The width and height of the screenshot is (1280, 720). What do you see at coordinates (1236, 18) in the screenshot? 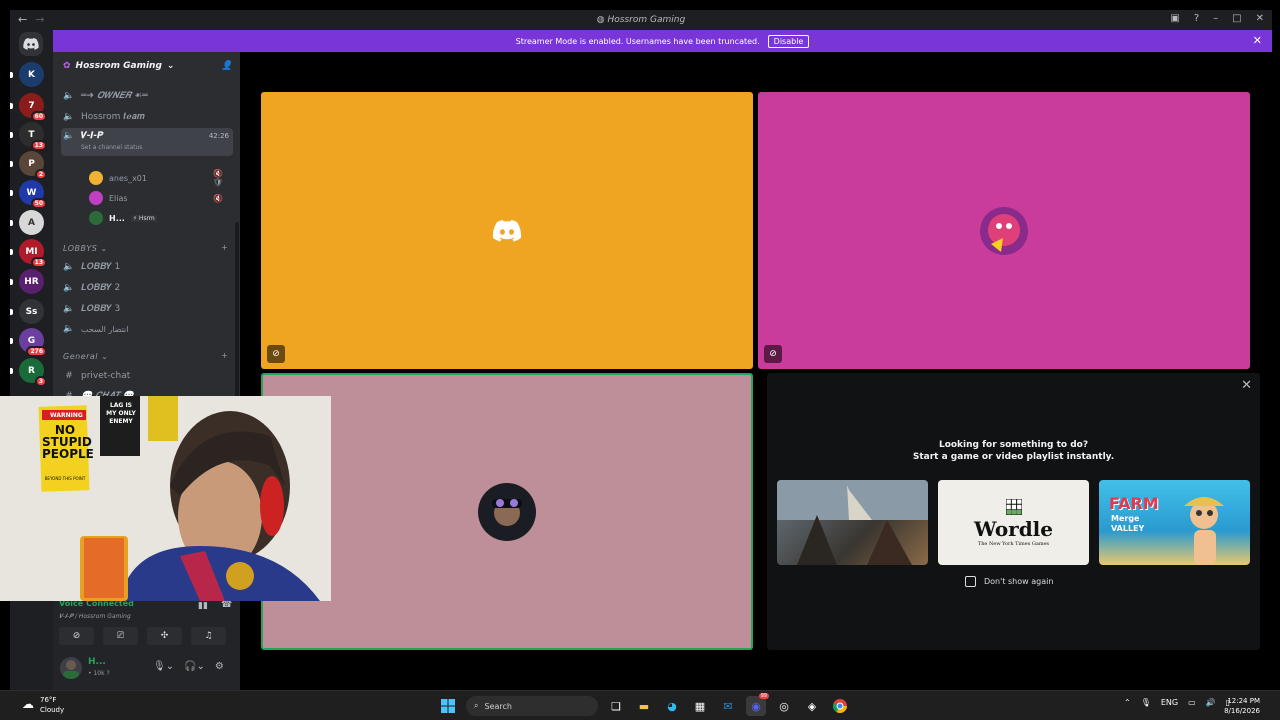
I see `maximize-icon: □` at bounding box center [1236, 18].